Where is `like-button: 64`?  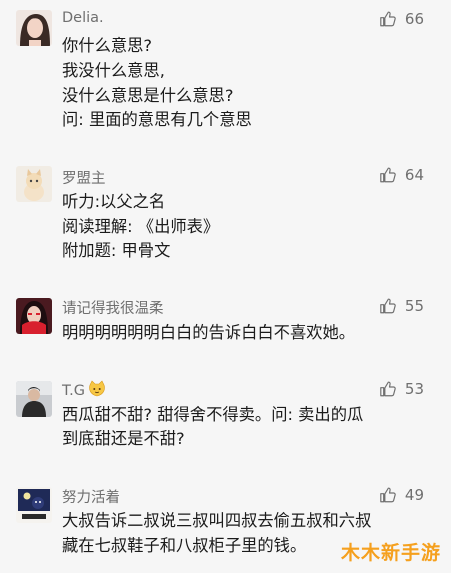 like-button: 64 is located at coordinates (401, 175).